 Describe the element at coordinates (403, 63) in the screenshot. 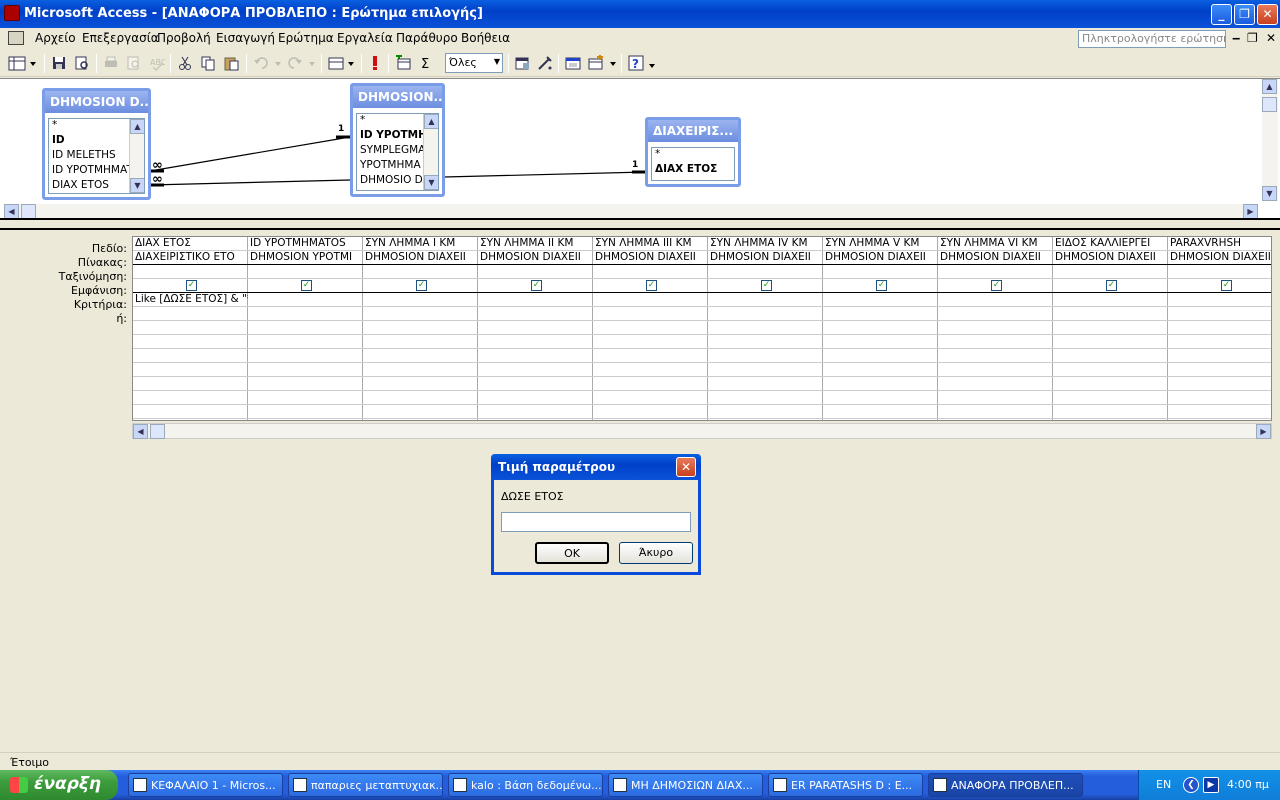

I see `show-table-icon` at that location.